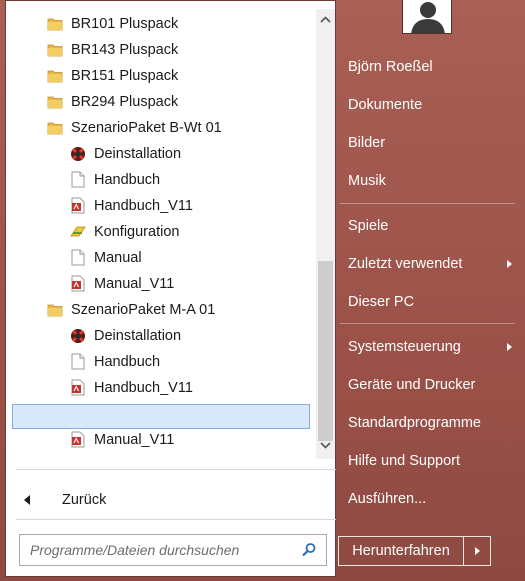 The height and width of the screenshot is (581, 525). I want to click on places-item: Zuletzt verwendet, so click(405, 264).